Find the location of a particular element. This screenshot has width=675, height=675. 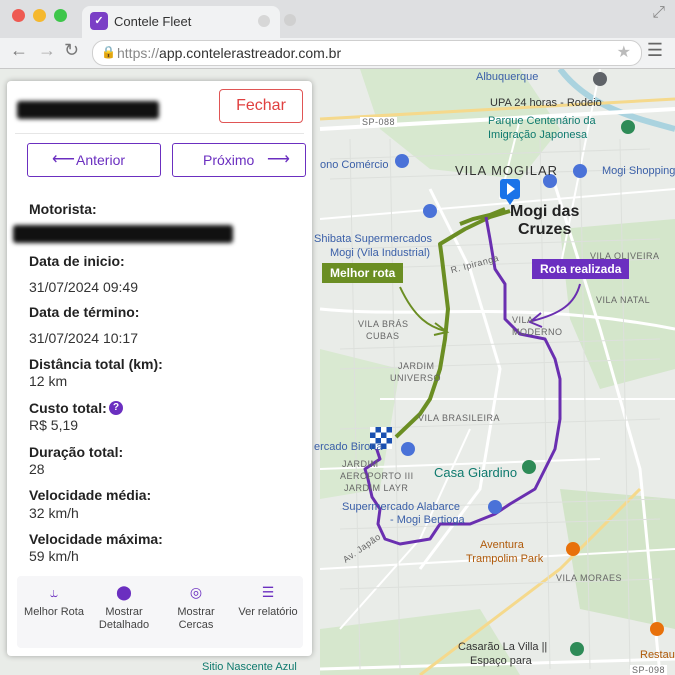

show-fences-button: ◎ Mostrar Cercas is located at coordinates (196, 608).